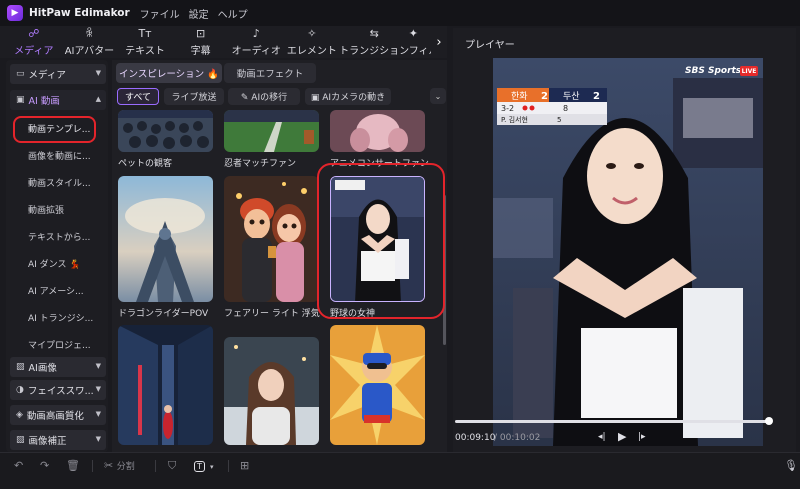  I want to click on template-card-fairy-light, so click(271, 239).